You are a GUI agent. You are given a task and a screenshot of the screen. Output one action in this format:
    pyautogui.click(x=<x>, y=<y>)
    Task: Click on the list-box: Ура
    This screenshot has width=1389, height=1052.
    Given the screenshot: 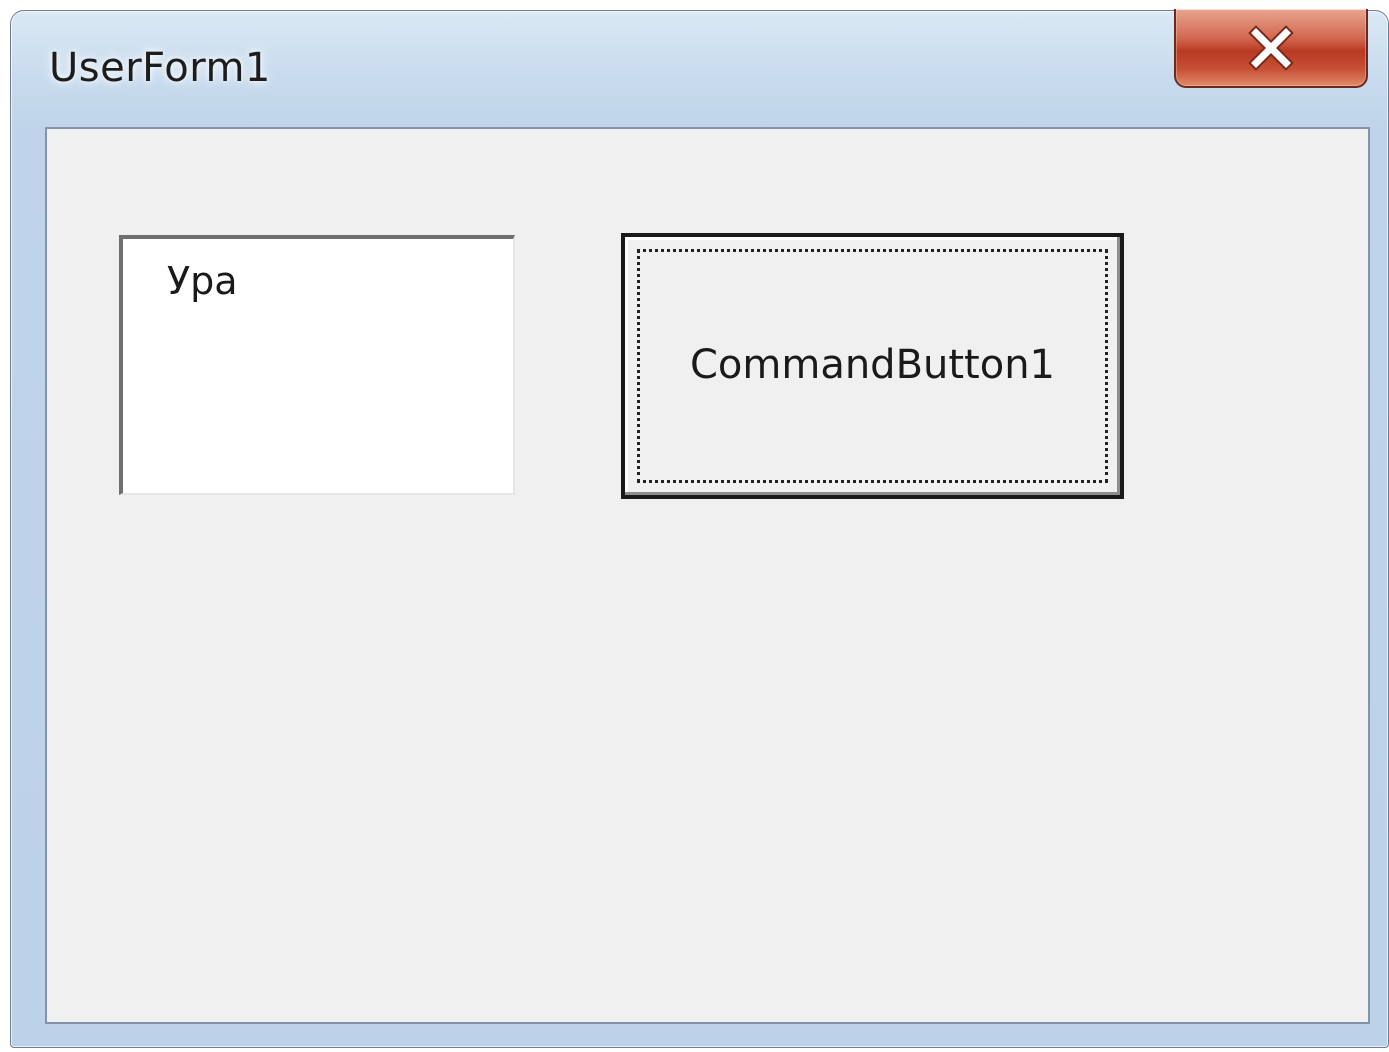 What is the action you would take?
    pyautogui.click(x=317, y=365)
    